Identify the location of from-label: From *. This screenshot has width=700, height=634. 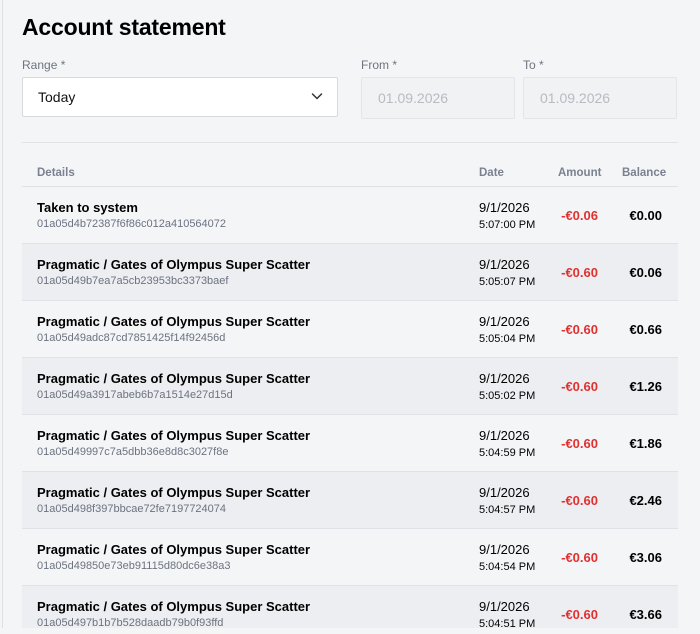
(379, 65).